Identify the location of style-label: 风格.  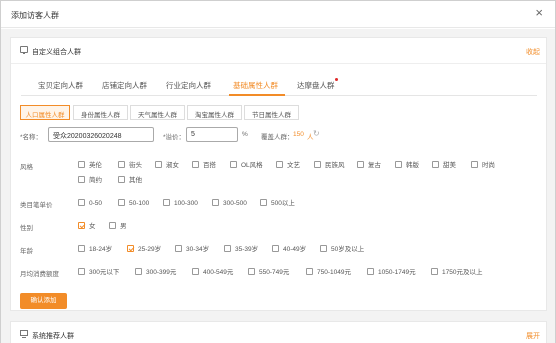
(26, 167).